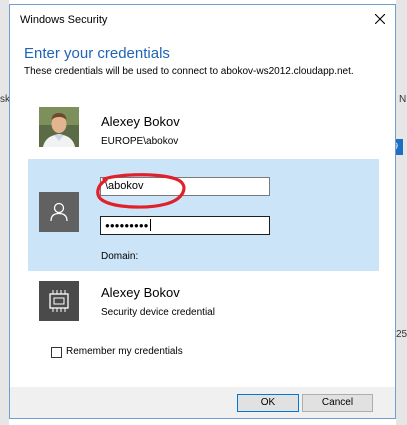  I want to click on device-credential-name: Alexey Bokov, so click(140, 292).